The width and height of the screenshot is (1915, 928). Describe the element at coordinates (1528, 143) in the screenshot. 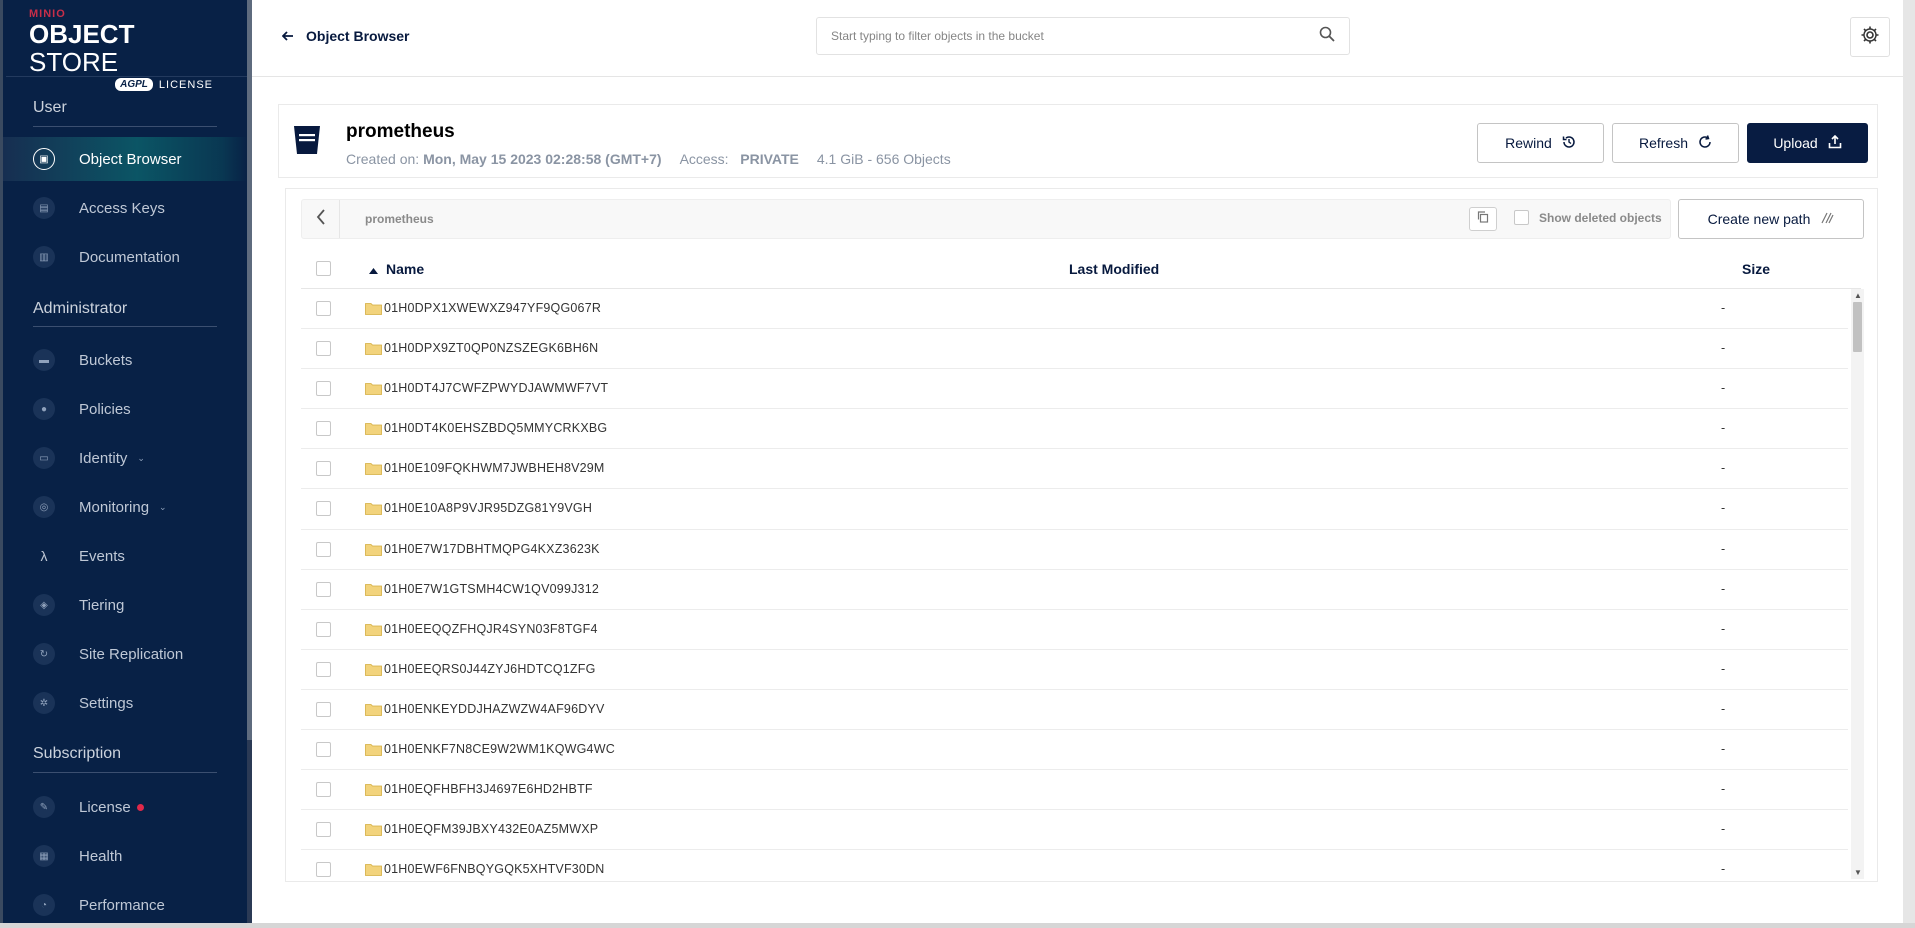

I see `rewind-label: Rewind` at that location.